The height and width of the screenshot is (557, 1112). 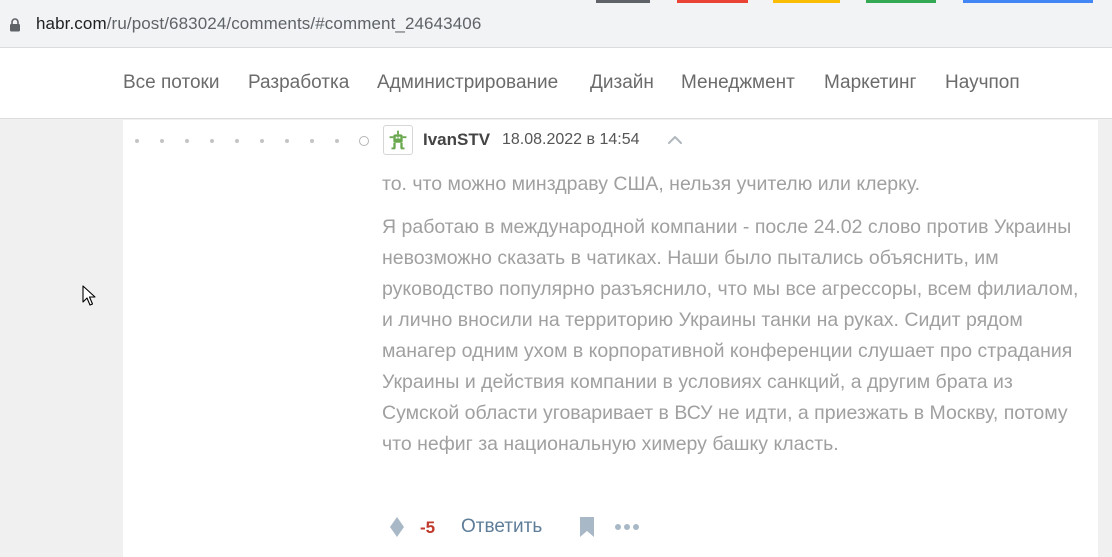 I want to click on bookmark-icon, so click(x=587, y=527).